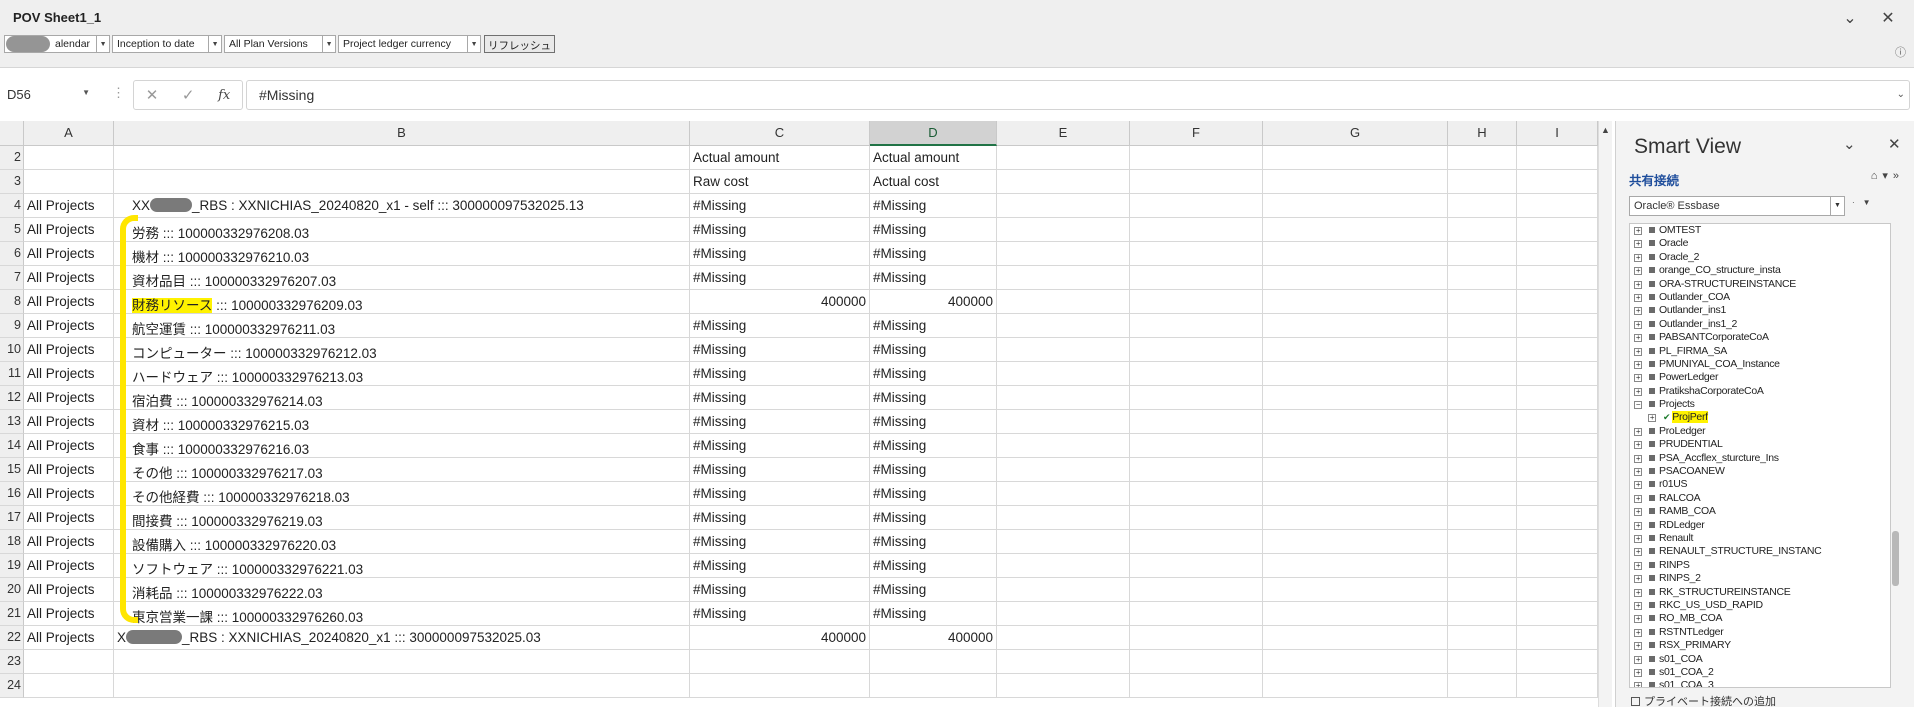 The height and width of the screenshot is (707, 1914). What do you see at coordinates (1605, 130) in the screenshot?
I see `scroll-up-icon: ▲` at bounding box center [1605, 130].